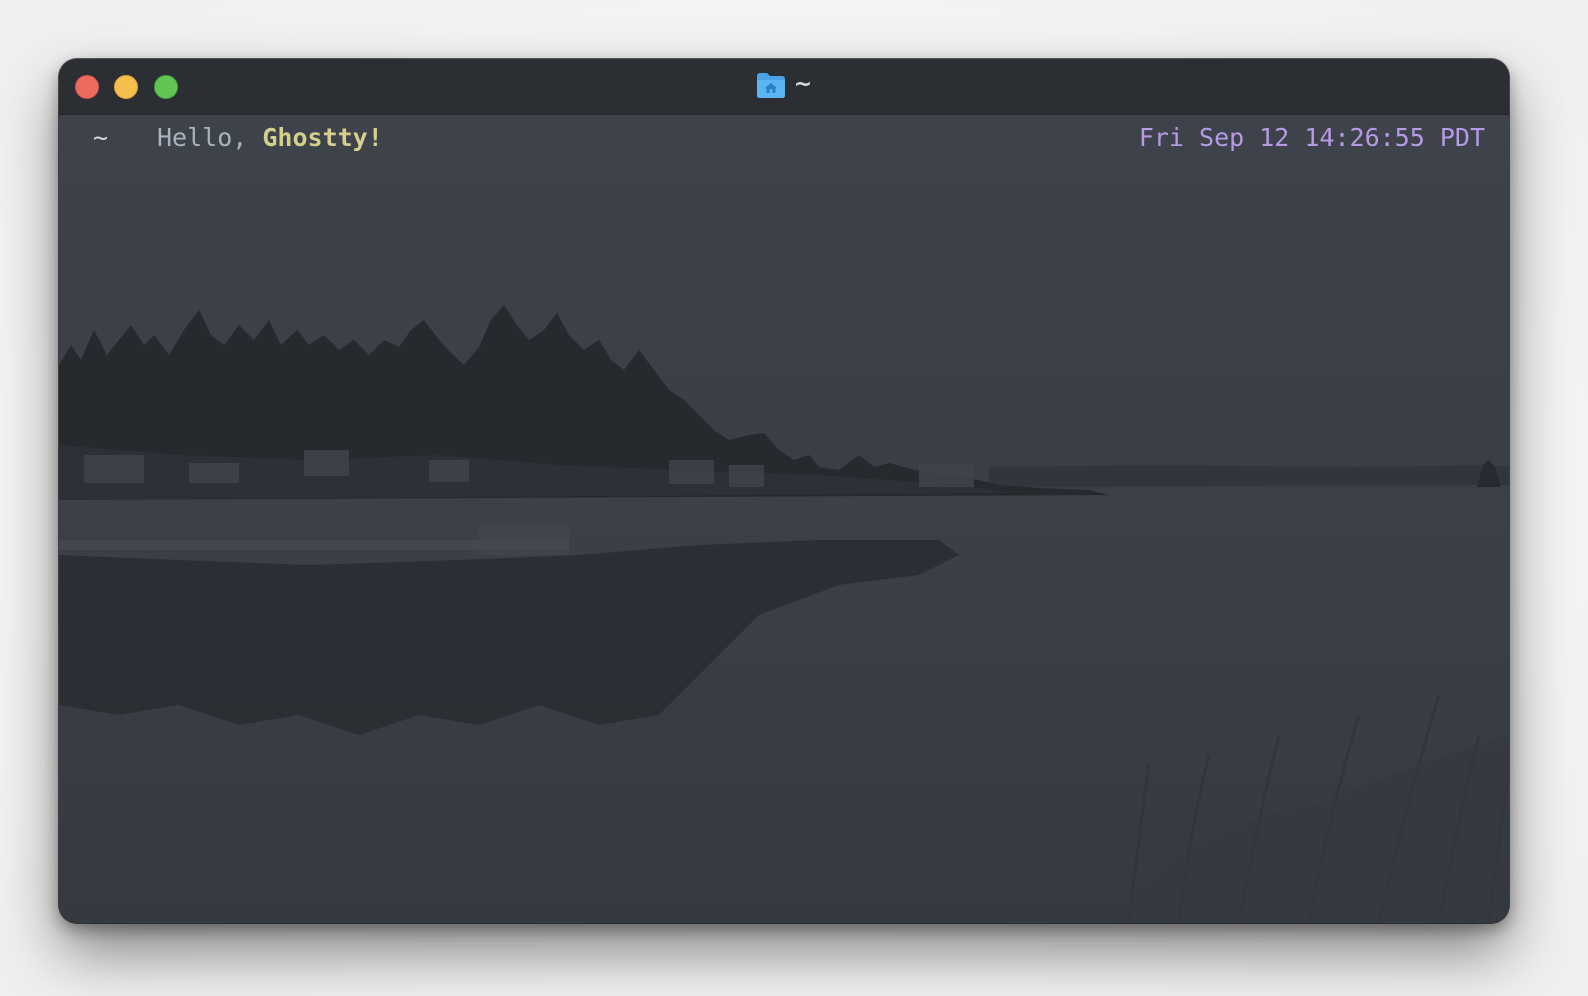  I want to click on clock-text: Fri Sep 12 14:26:55 PDT, so click(1311, 137).